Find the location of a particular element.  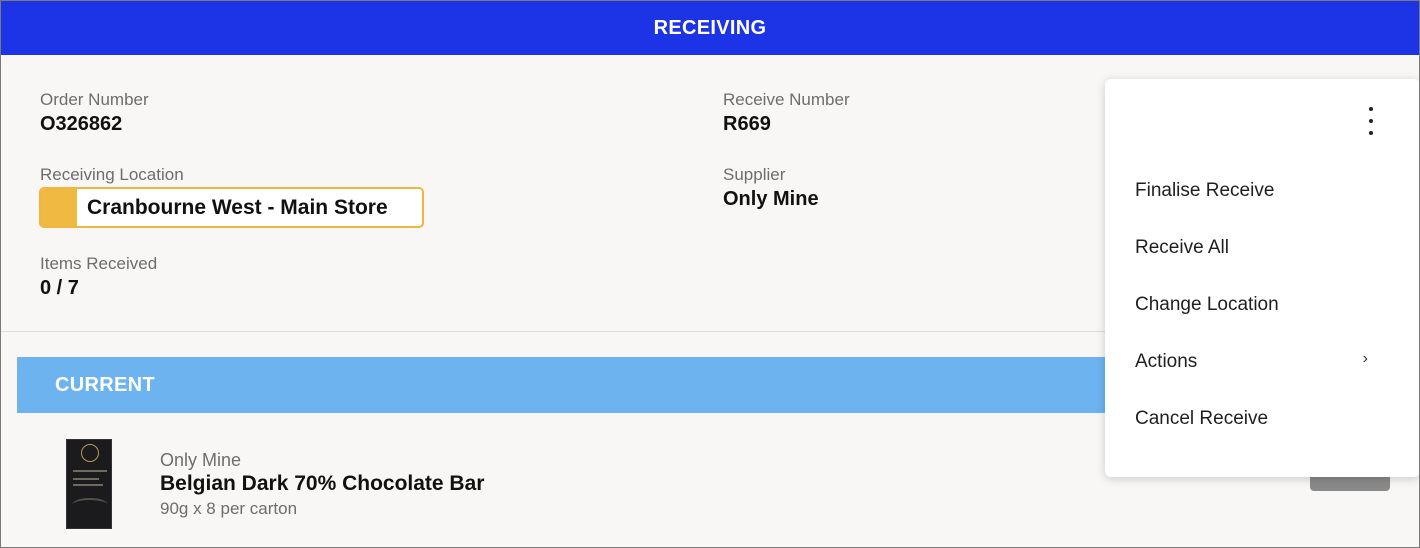

section-title: CURRENT is located at coordinates (105, 384).